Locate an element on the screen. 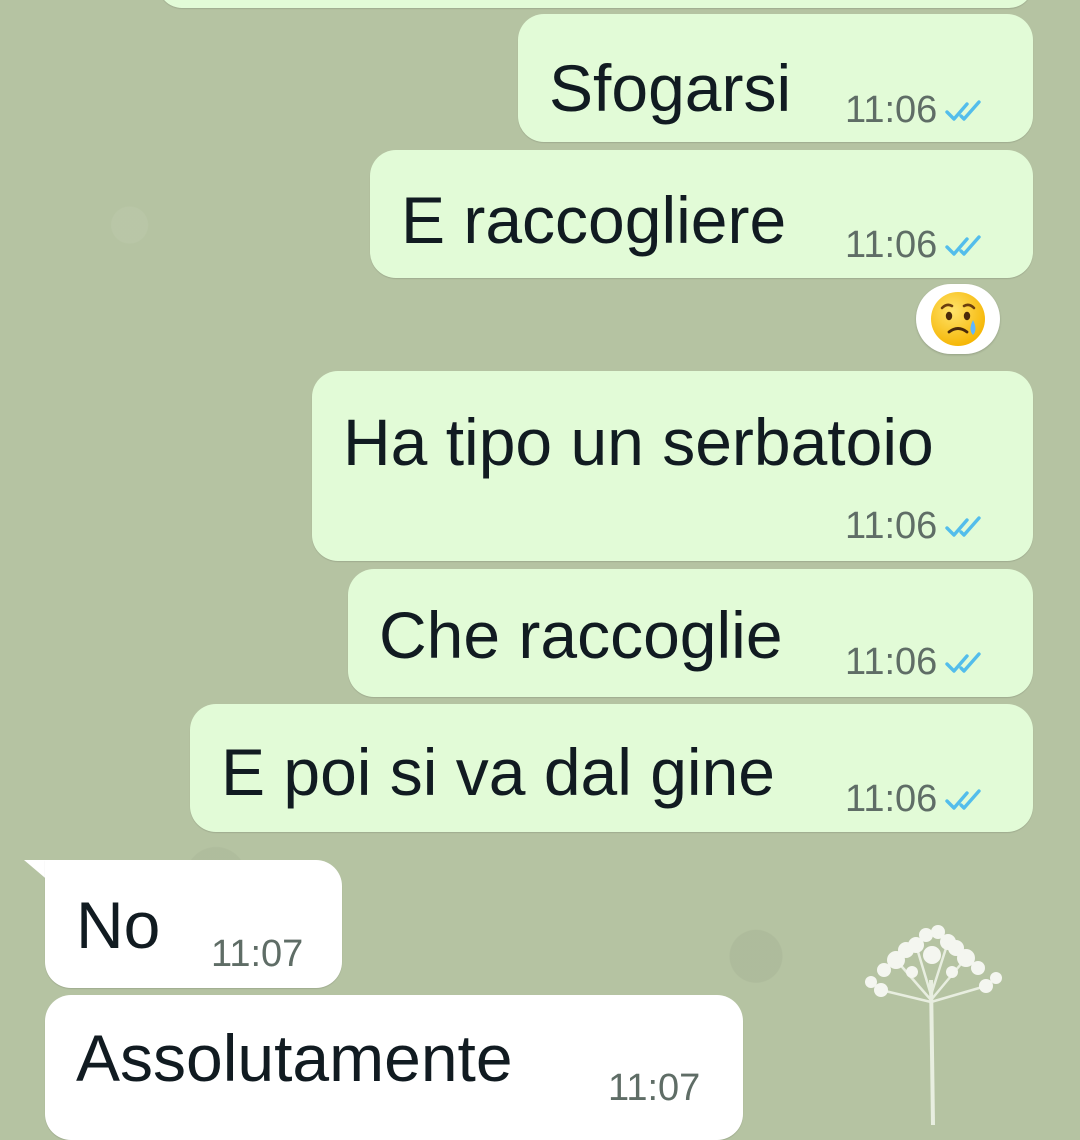 This screenshot has height=1140, width=1080. message-bubble-outgoing: E raccogliere 11:06 is located at coordinates (701, 214).